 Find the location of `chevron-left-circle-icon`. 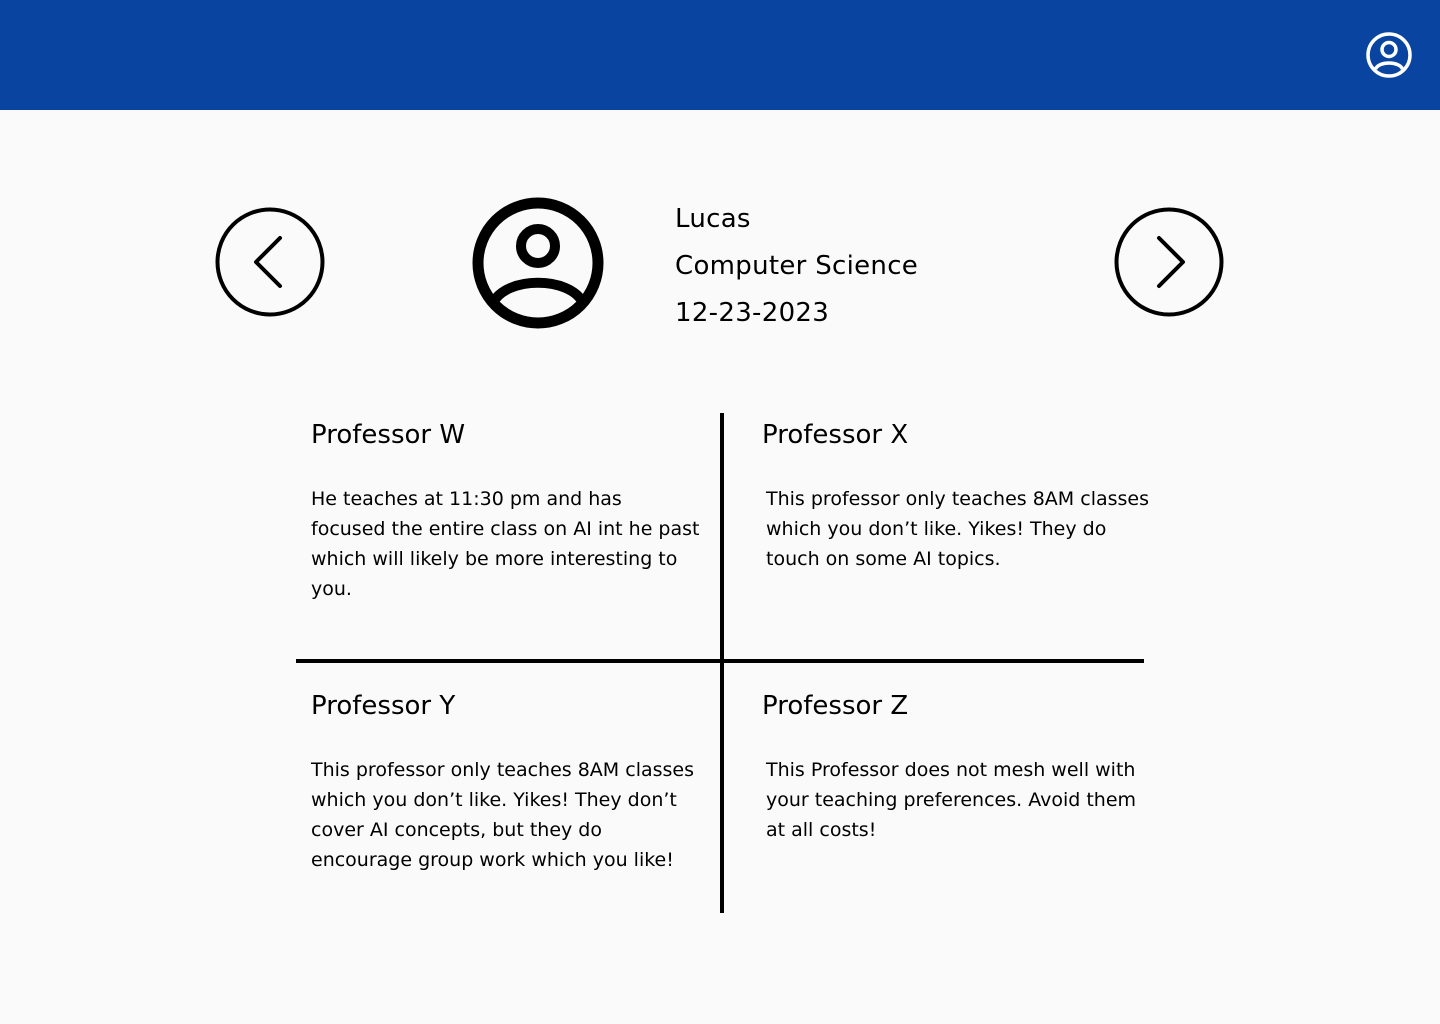

chevron-left-circle-icon is located at coordinates (270, 262).